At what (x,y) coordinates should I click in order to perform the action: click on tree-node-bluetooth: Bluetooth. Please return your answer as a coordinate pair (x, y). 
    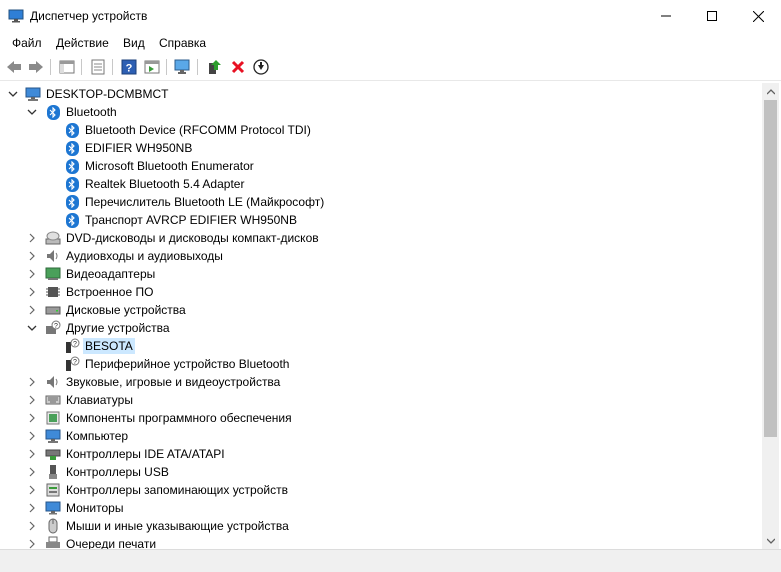
    Looking at the image, I should click on (72, 112).